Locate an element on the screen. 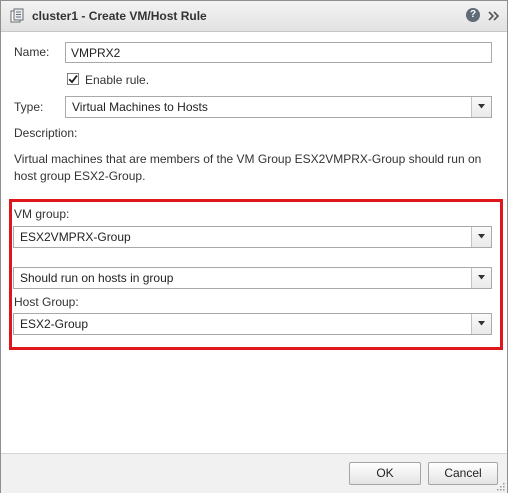 The width and height of the screenshot is (508, 493). host-group-select-toggle is located at coordinates (481, 324).